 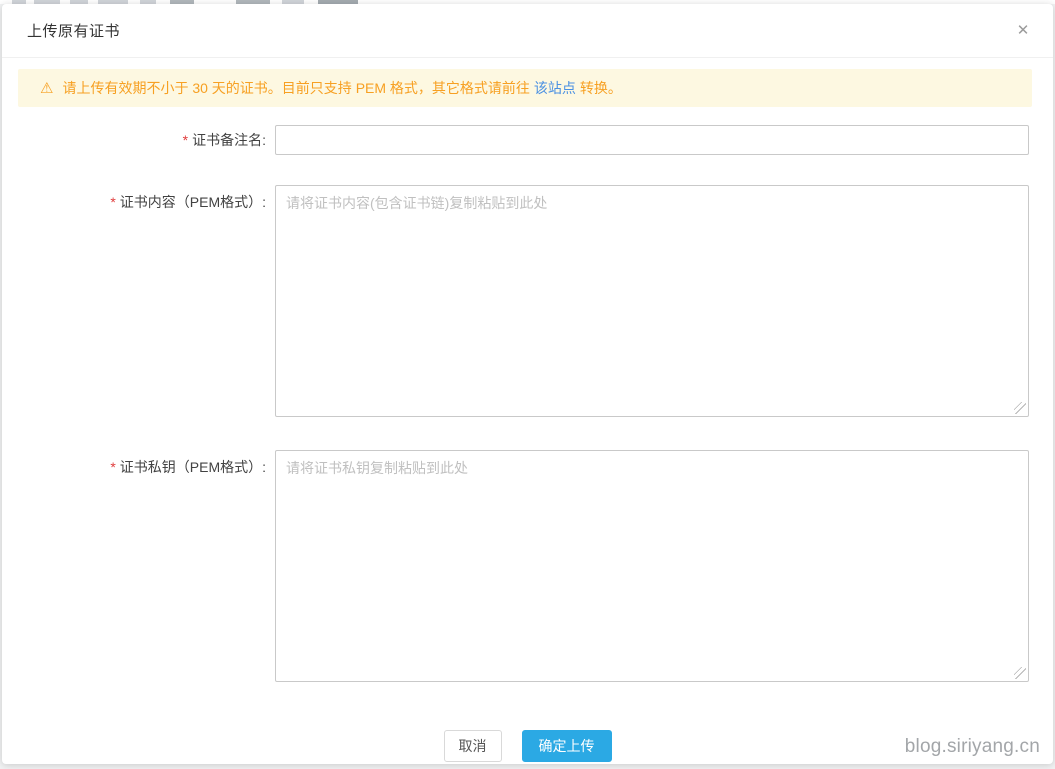 I want to click on warning-icon: ⚠, so click(x=47, y=88).